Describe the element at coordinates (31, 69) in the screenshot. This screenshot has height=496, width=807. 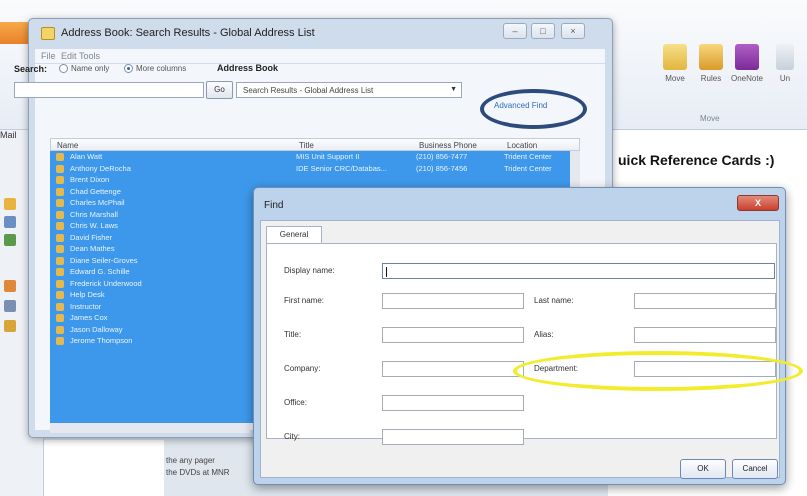
I see `search-label: Search:` at that location.